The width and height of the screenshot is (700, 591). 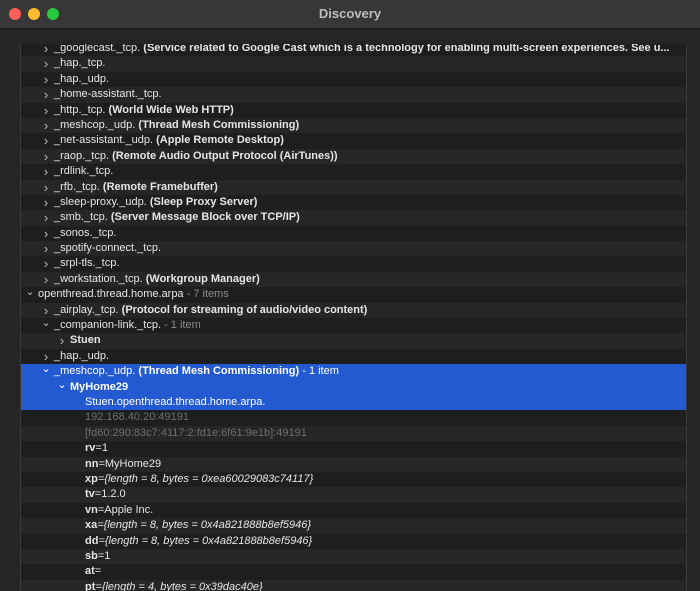 What do you see at coordinates (125, 509) in the screenshot?
I see `txt-value: =Apple Inc.` at bounding box center [125, 509].